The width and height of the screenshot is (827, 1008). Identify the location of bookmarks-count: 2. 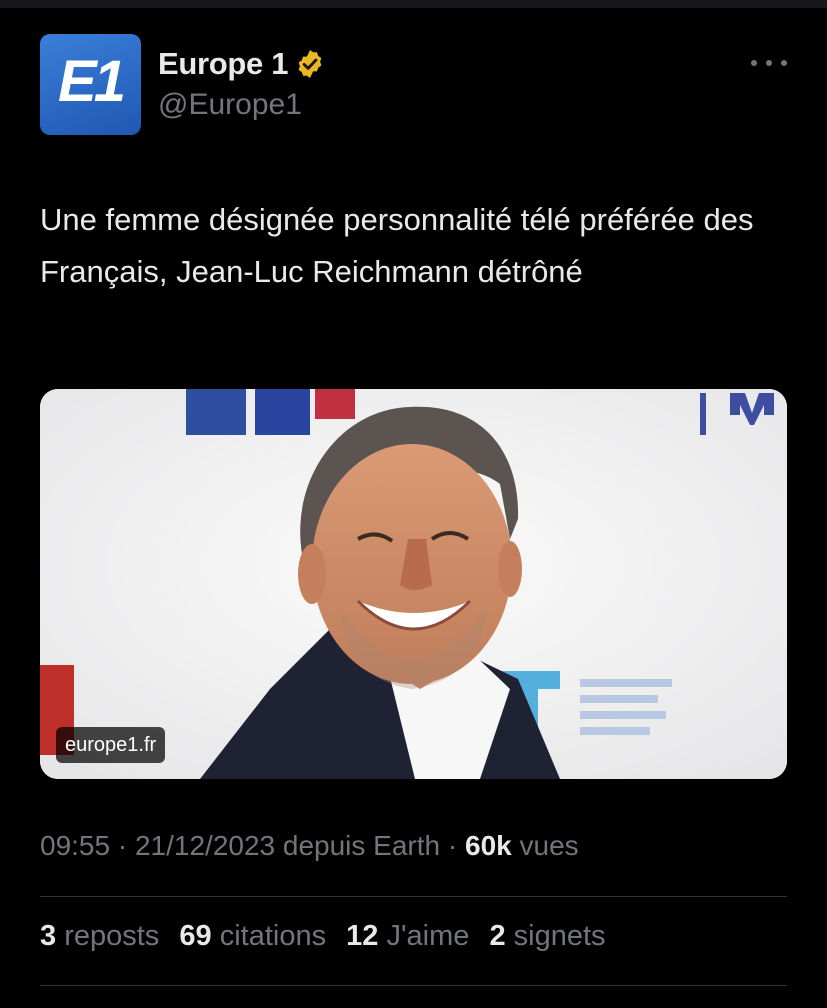
(497, 936).